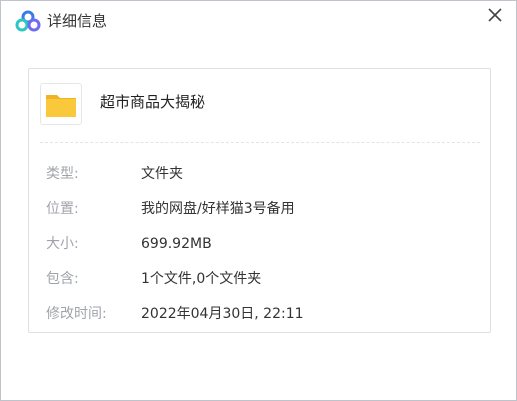 The image size is (517, 401). What do you see at coordinates (62, 209) in the screenshot?
I see `detail-label: 位置:` at bounding box center [62, 209].